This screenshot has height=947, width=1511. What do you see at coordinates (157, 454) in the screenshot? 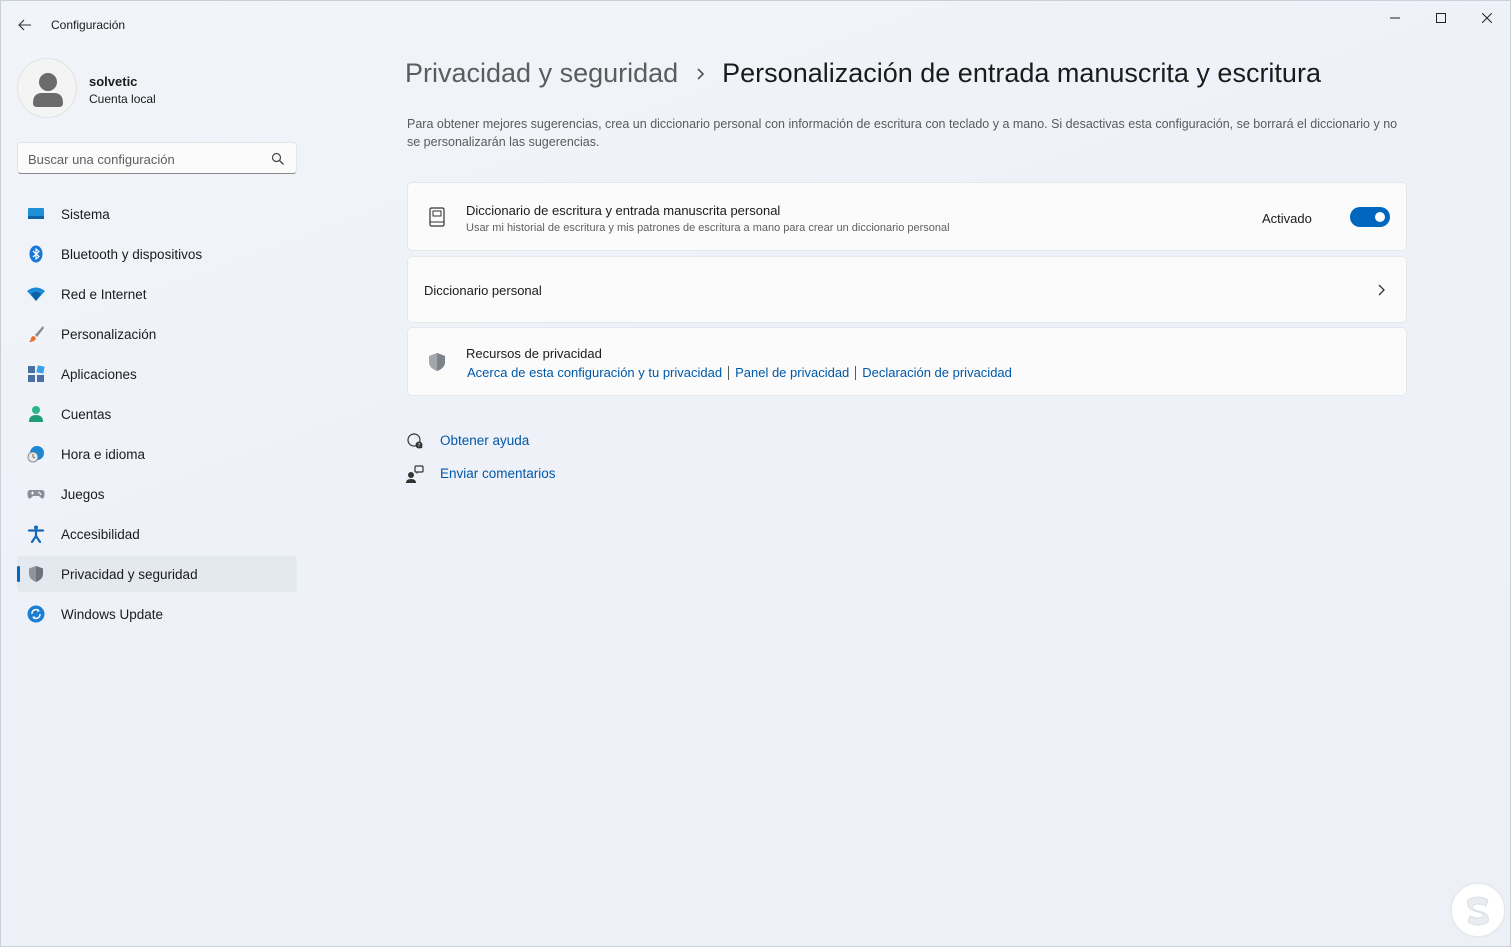
I see `sidebar-item-hora: Hora e idioma` at bounding box center [157, 454].